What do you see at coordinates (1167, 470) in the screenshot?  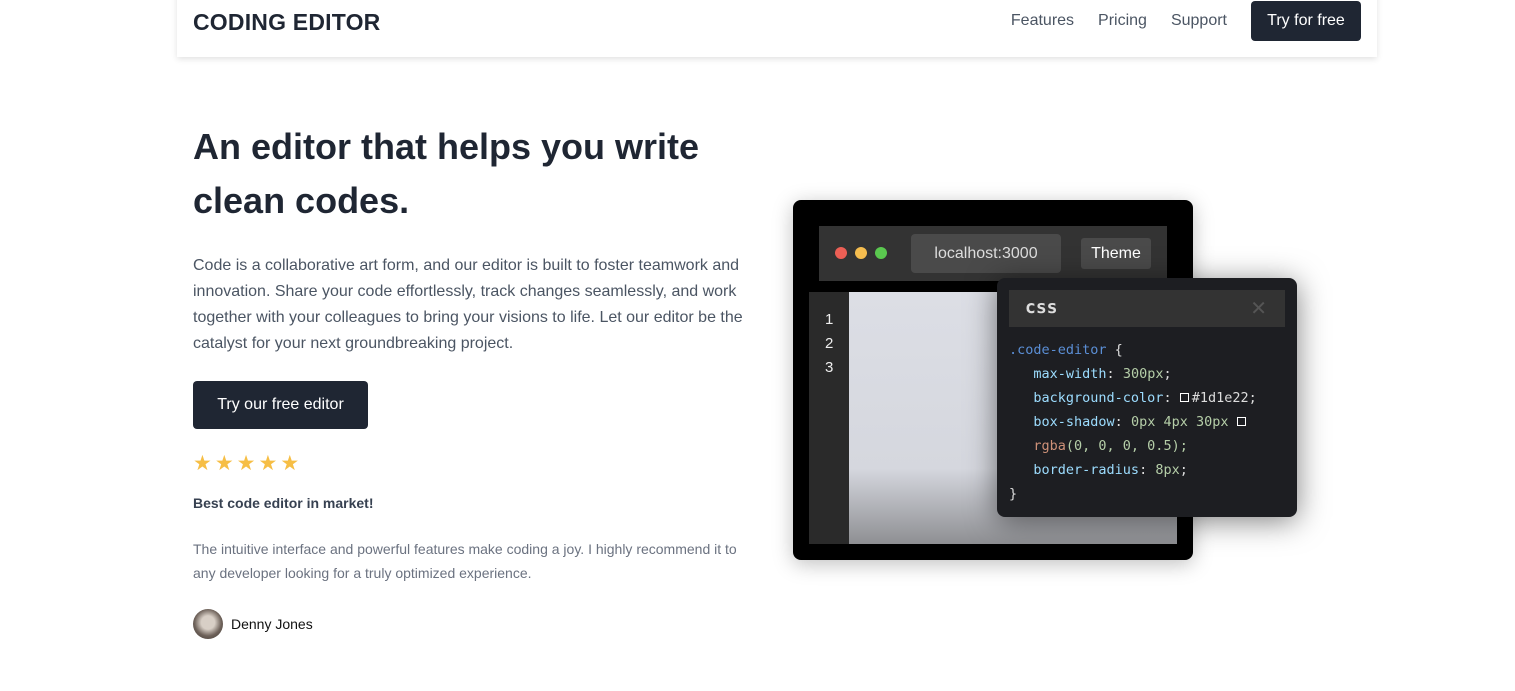 I see `code-value: 8px` at bounding box center [1167, 470].